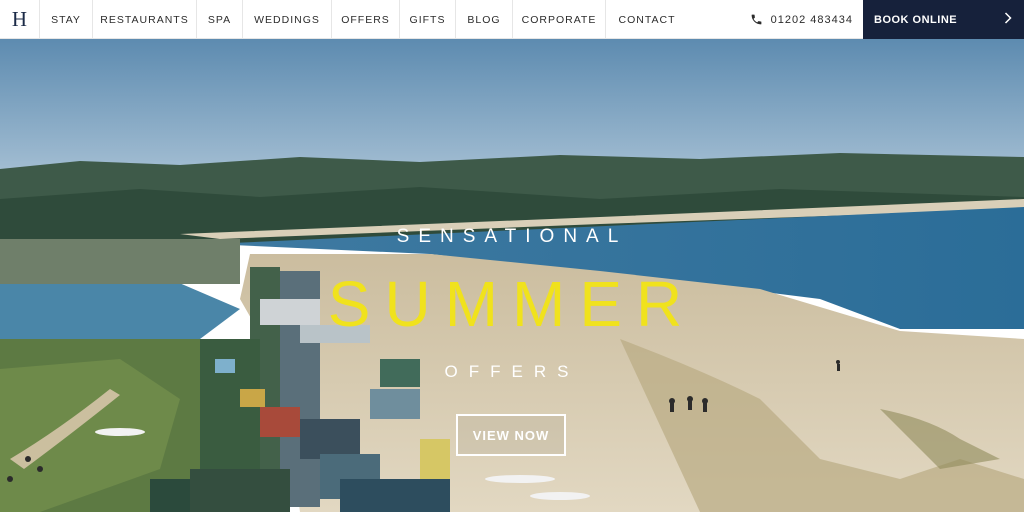 The image size is (1024, 512). I want to click on nav-item-spa: SPA, so click(220, 19).